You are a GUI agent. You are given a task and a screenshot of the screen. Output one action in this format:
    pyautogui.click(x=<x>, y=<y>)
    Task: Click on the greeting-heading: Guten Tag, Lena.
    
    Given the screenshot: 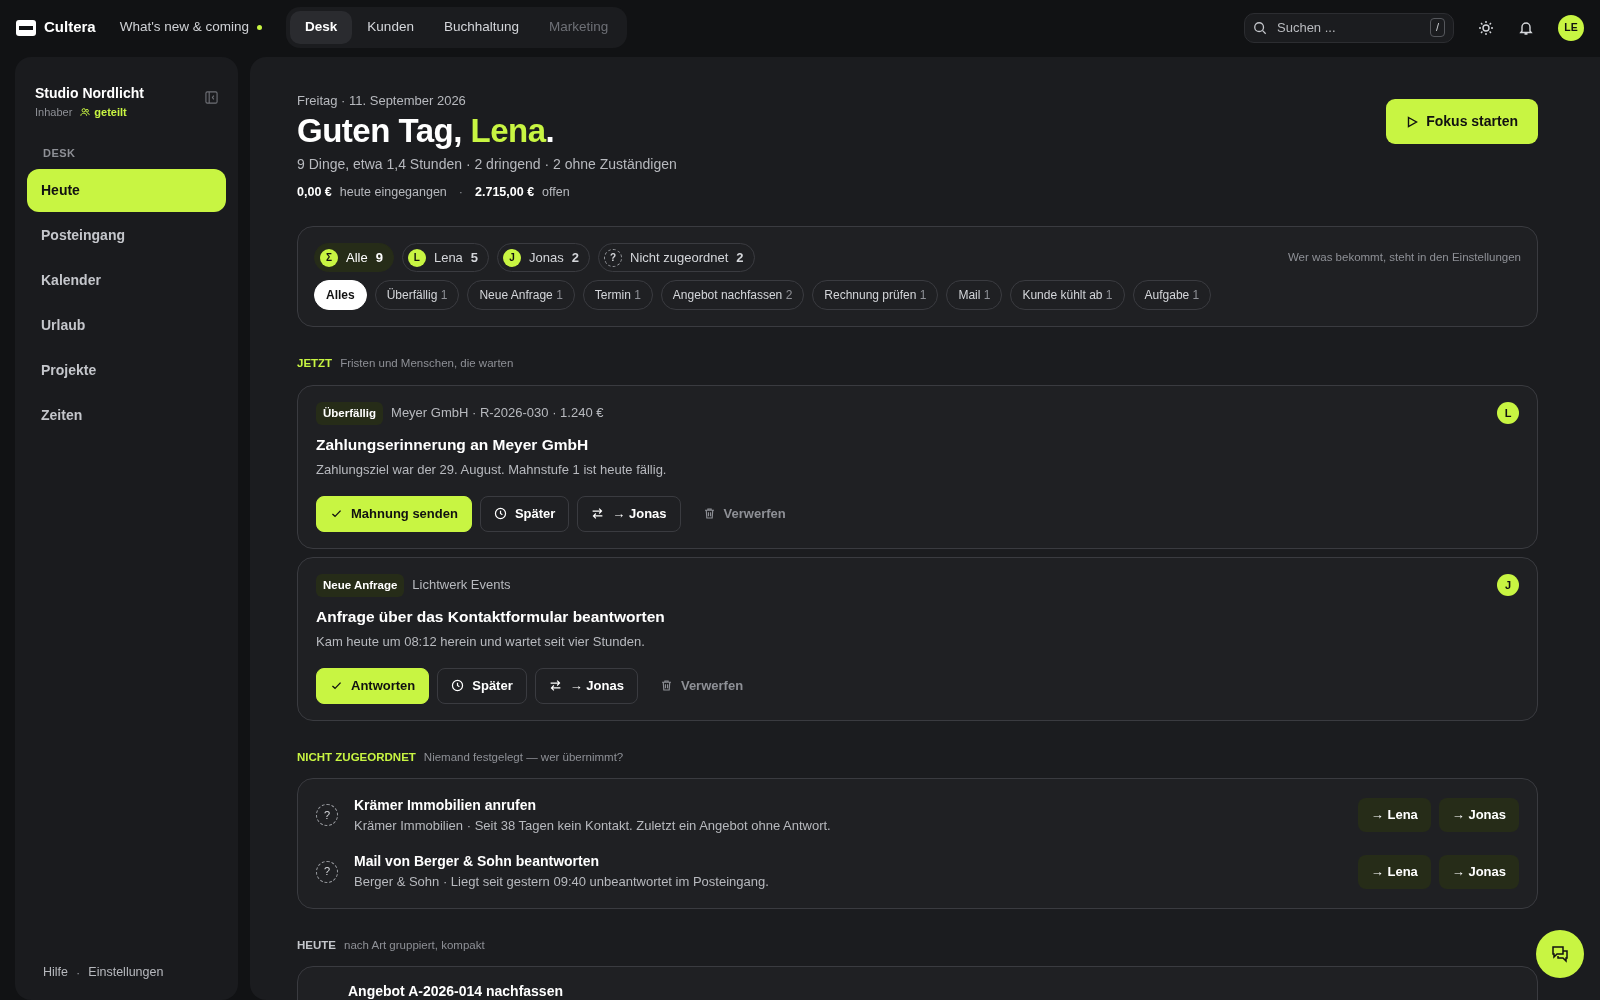 What is the action you would take?
    pyautogui.click(x=426, y=130)
    